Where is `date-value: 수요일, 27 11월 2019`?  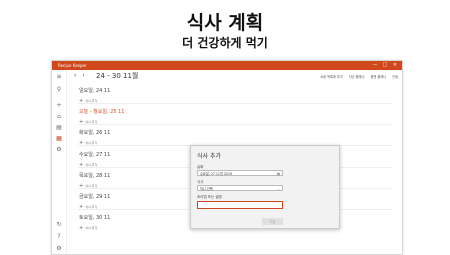
date-value: 수요일, 27 11월 2019 is located at coordinates (216, 174).